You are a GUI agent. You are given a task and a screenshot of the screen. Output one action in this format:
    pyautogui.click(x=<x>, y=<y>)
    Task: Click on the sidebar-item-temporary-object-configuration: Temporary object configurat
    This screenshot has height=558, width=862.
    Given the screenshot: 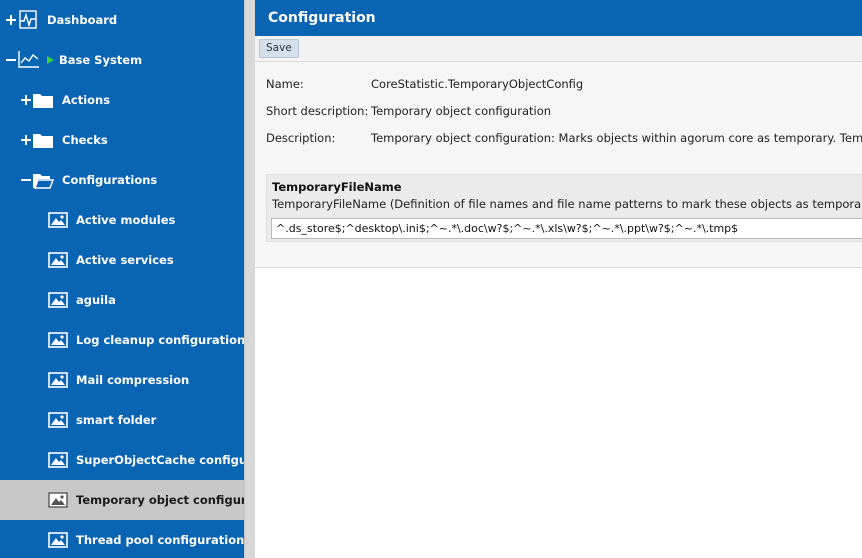 What is the action you would take?
    pyautogui.click(x=122, y=500)
    